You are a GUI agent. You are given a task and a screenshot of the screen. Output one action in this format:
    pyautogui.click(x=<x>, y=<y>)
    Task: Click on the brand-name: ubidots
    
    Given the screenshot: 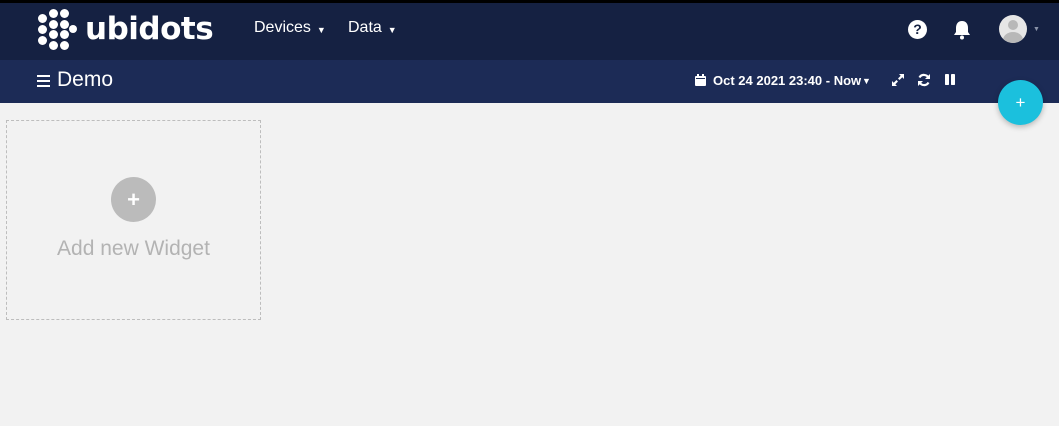 What is the action you would take?
    pyautogui.click(x=149, y=28)
    